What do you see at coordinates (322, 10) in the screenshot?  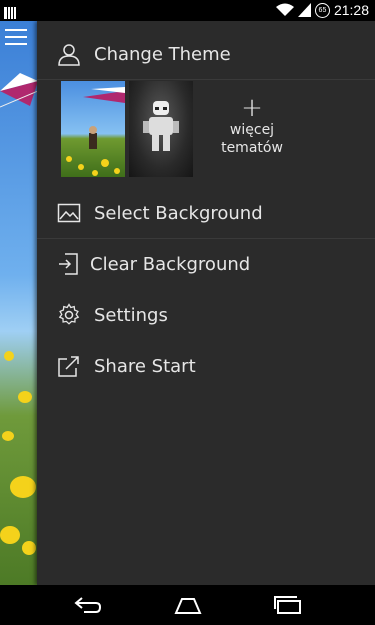 I see `battery-icon: 65` at bounding box center [322, 10].